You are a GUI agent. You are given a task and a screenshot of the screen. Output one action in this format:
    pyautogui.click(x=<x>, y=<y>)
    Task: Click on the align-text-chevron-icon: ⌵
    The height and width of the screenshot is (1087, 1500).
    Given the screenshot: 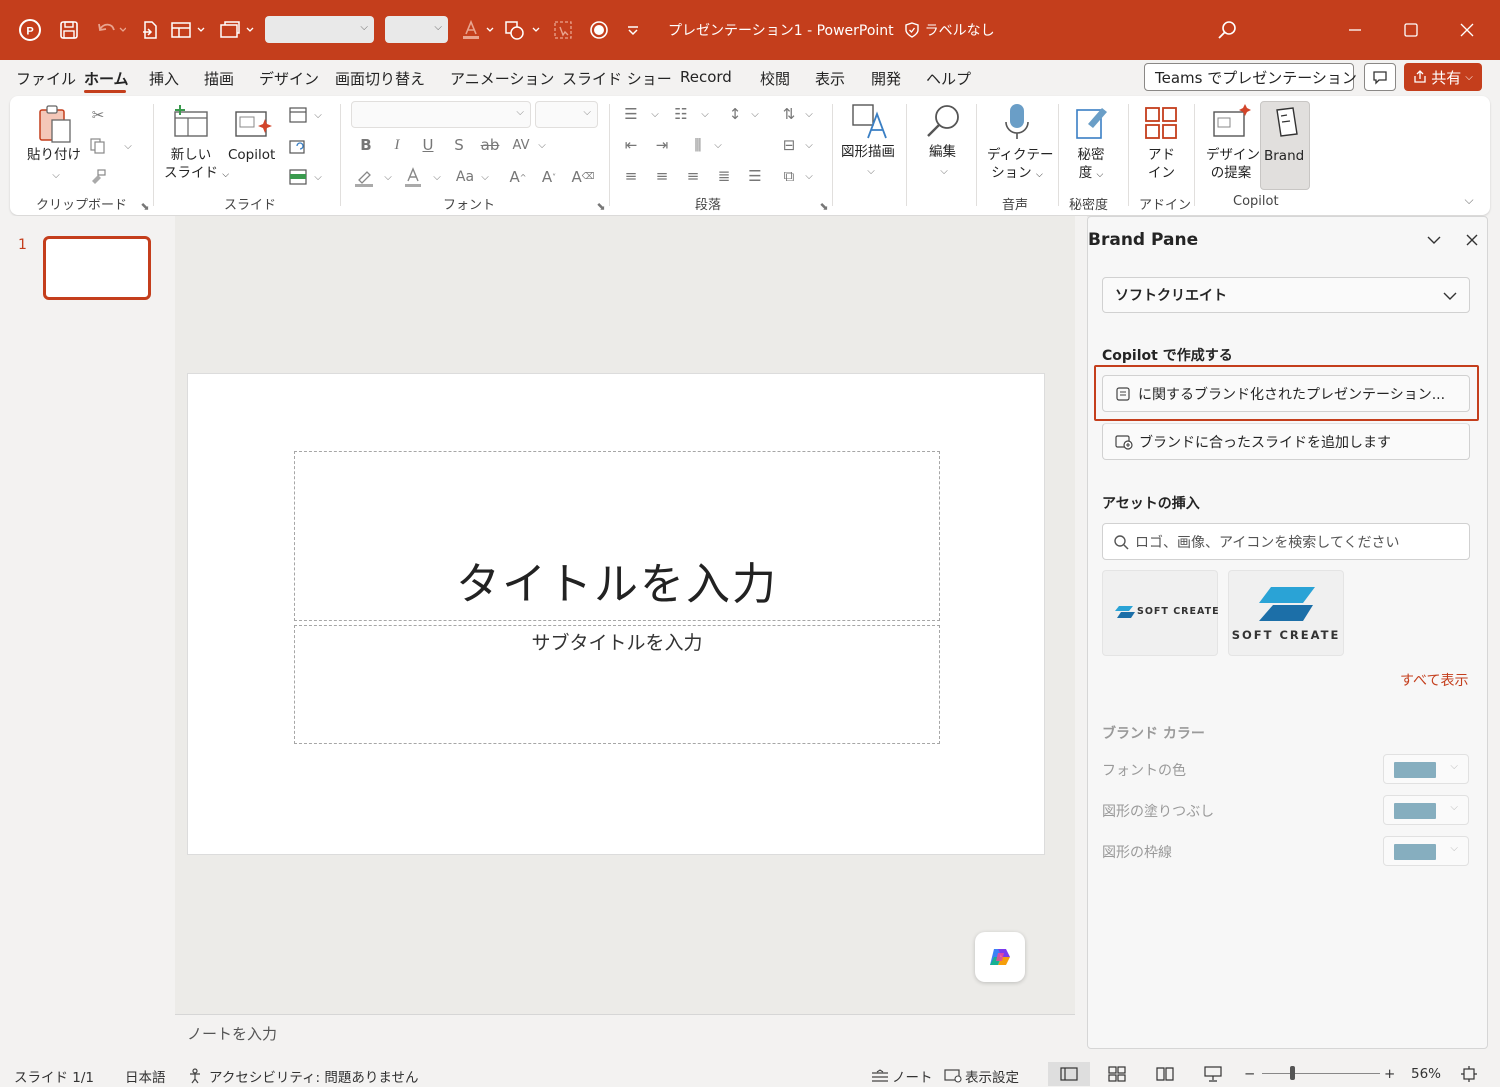 What is the action you would take?
    pyautogui.click(x=809, y=145)
    